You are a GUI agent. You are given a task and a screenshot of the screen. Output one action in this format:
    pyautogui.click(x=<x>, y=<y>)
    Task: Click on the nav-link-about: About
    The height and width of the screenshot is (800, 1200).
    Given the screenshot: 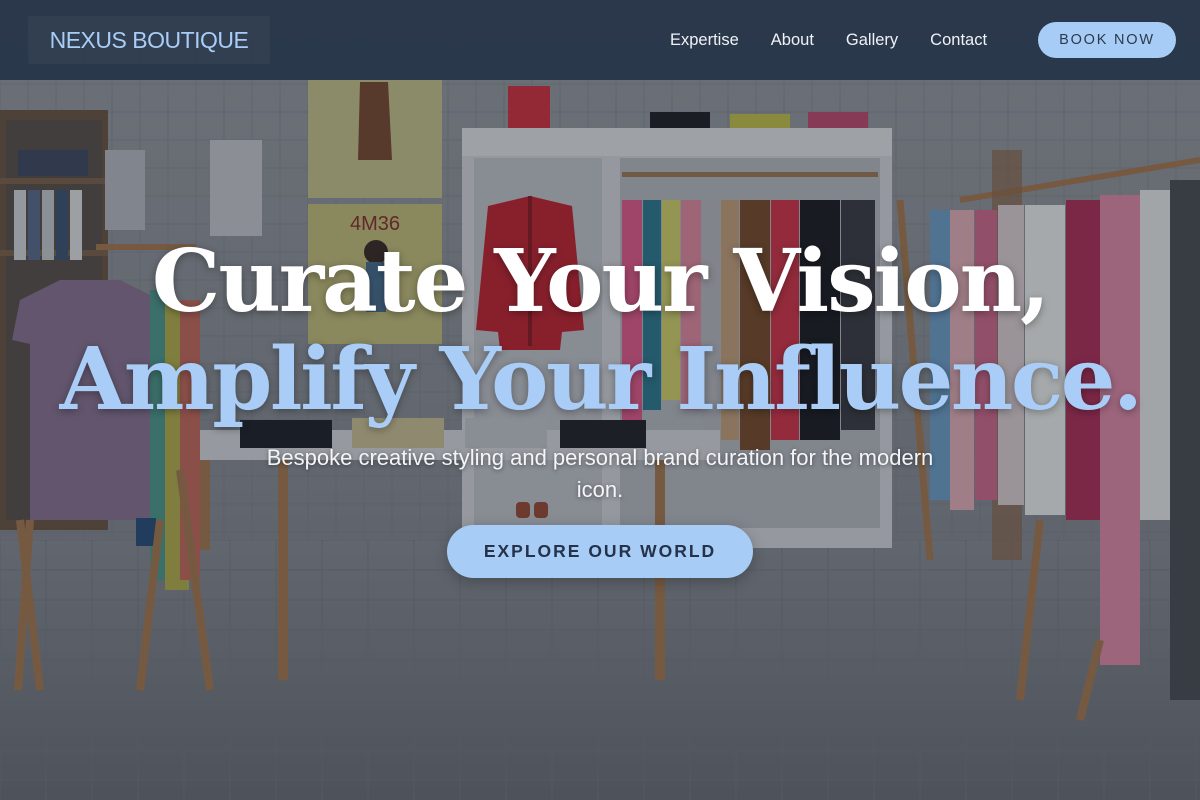 What is the action you would take?
    pyautogui.click(x=792, y=40)
    